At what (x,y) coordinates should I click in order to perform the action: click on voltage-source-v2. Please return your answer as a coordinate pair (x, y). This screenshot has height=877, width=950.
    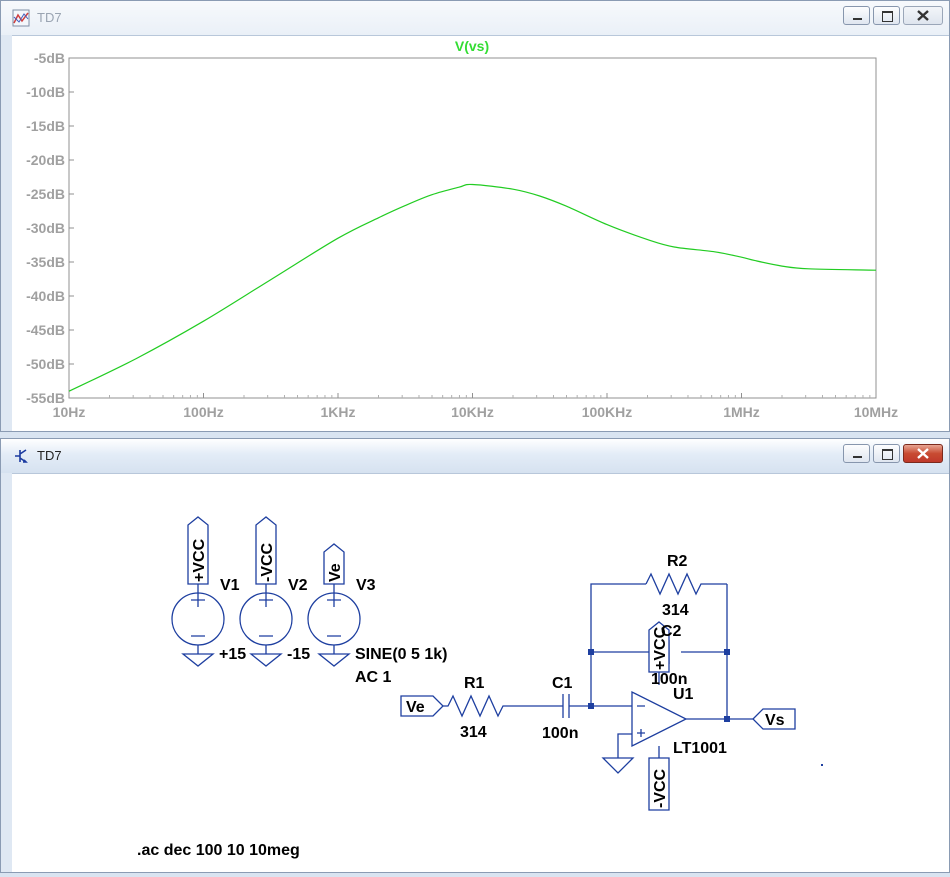
    Looking at the image, I should click on (266, 625).